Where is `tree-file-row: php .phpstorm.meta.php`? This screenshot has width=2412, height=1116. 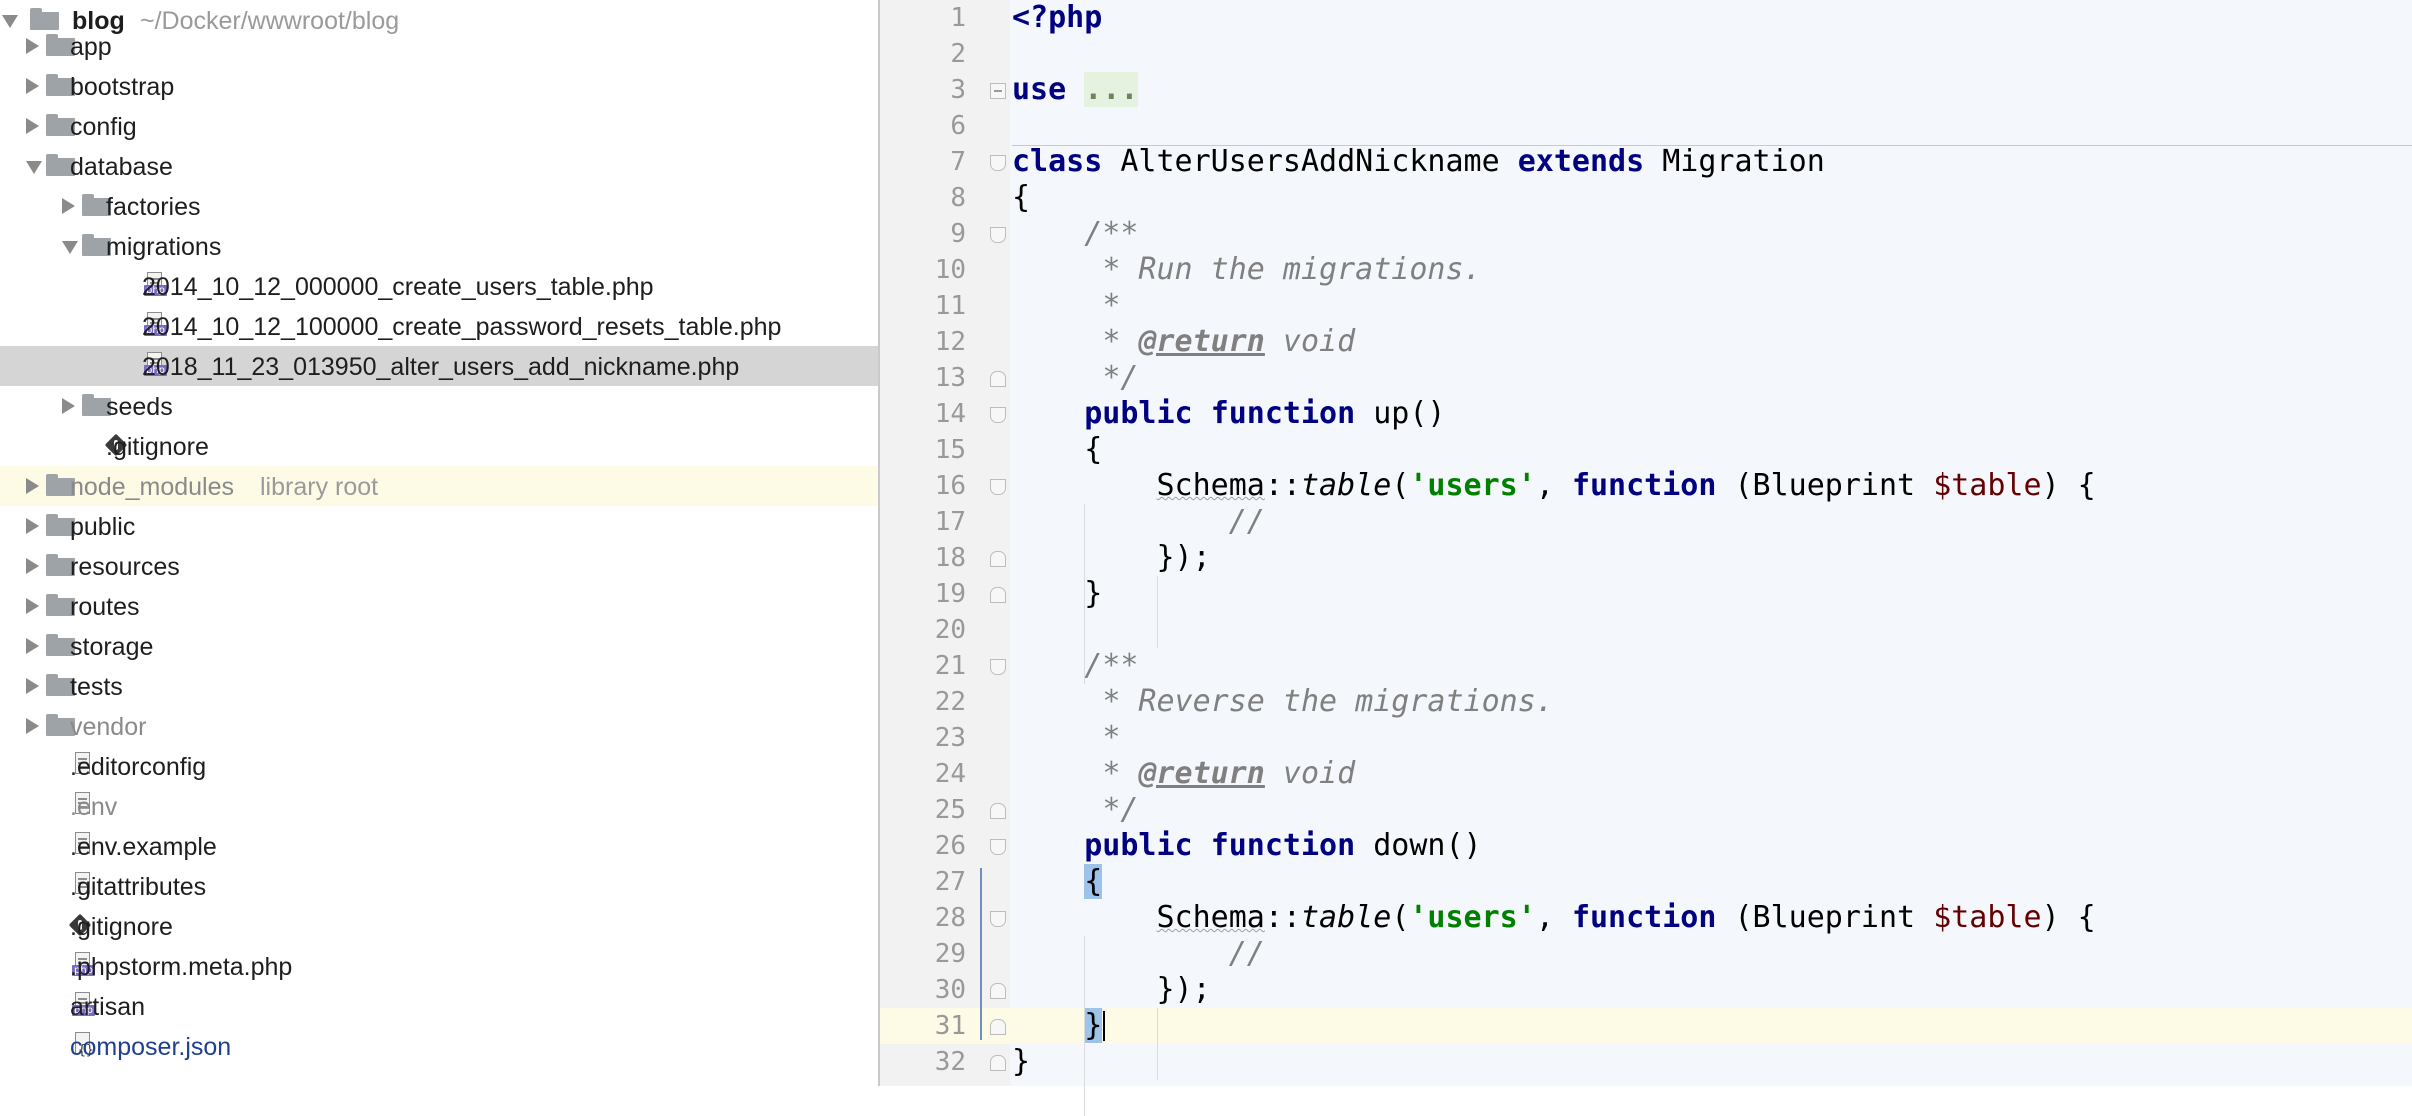 tree-file-row: php .phpstorm.meta.php is located at coordinates (439, 966).